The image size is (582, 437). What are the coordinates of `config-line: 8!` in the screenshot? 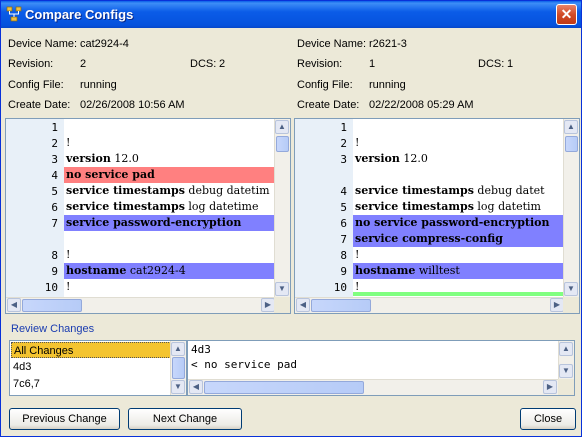 It's located at (430, 255).